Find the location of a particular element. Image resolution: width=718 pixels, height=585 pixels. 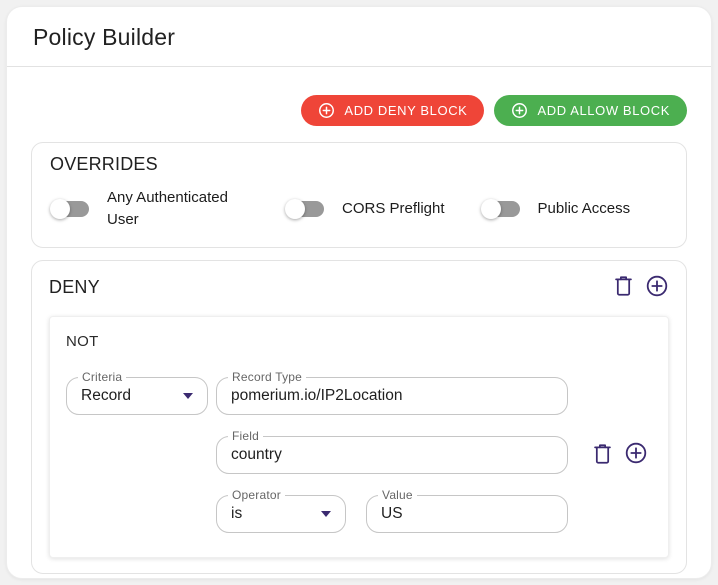

page-title: Policy Builder is located at coordinates (104, 37).